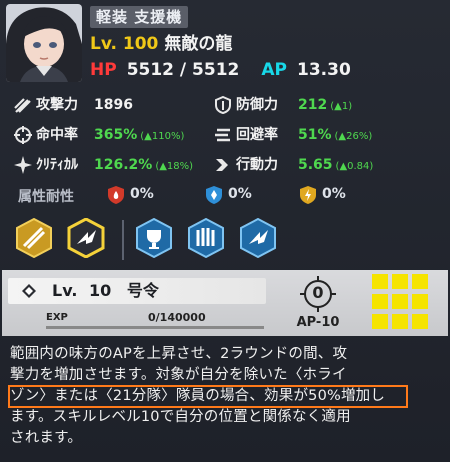  Describe the element at coordinates (100, 290) in the screenshot. I see `skill-level-value: 10` at that location.